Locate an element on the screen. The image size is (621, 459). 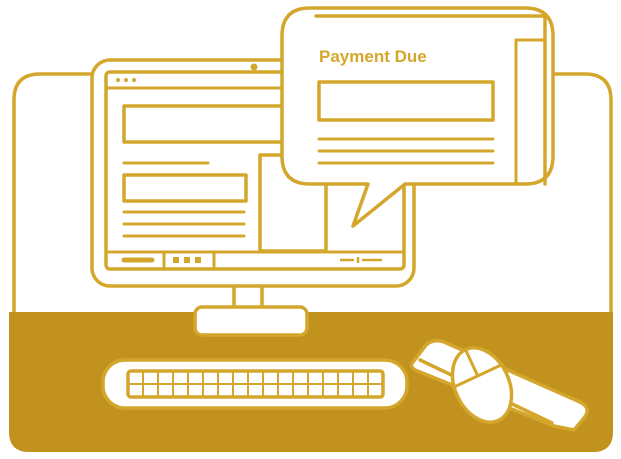
monitor-stand is located at coordinates (251, 308).